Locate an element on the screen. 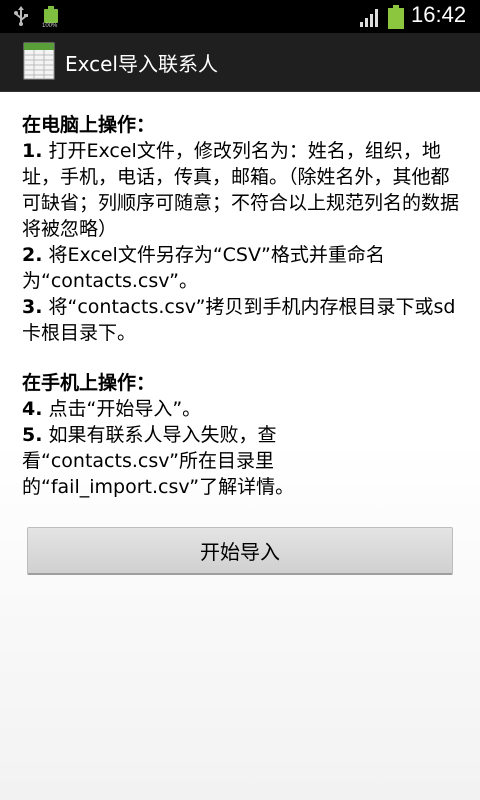  battery-small-percent: 100% is located at coordinates (50, 26).